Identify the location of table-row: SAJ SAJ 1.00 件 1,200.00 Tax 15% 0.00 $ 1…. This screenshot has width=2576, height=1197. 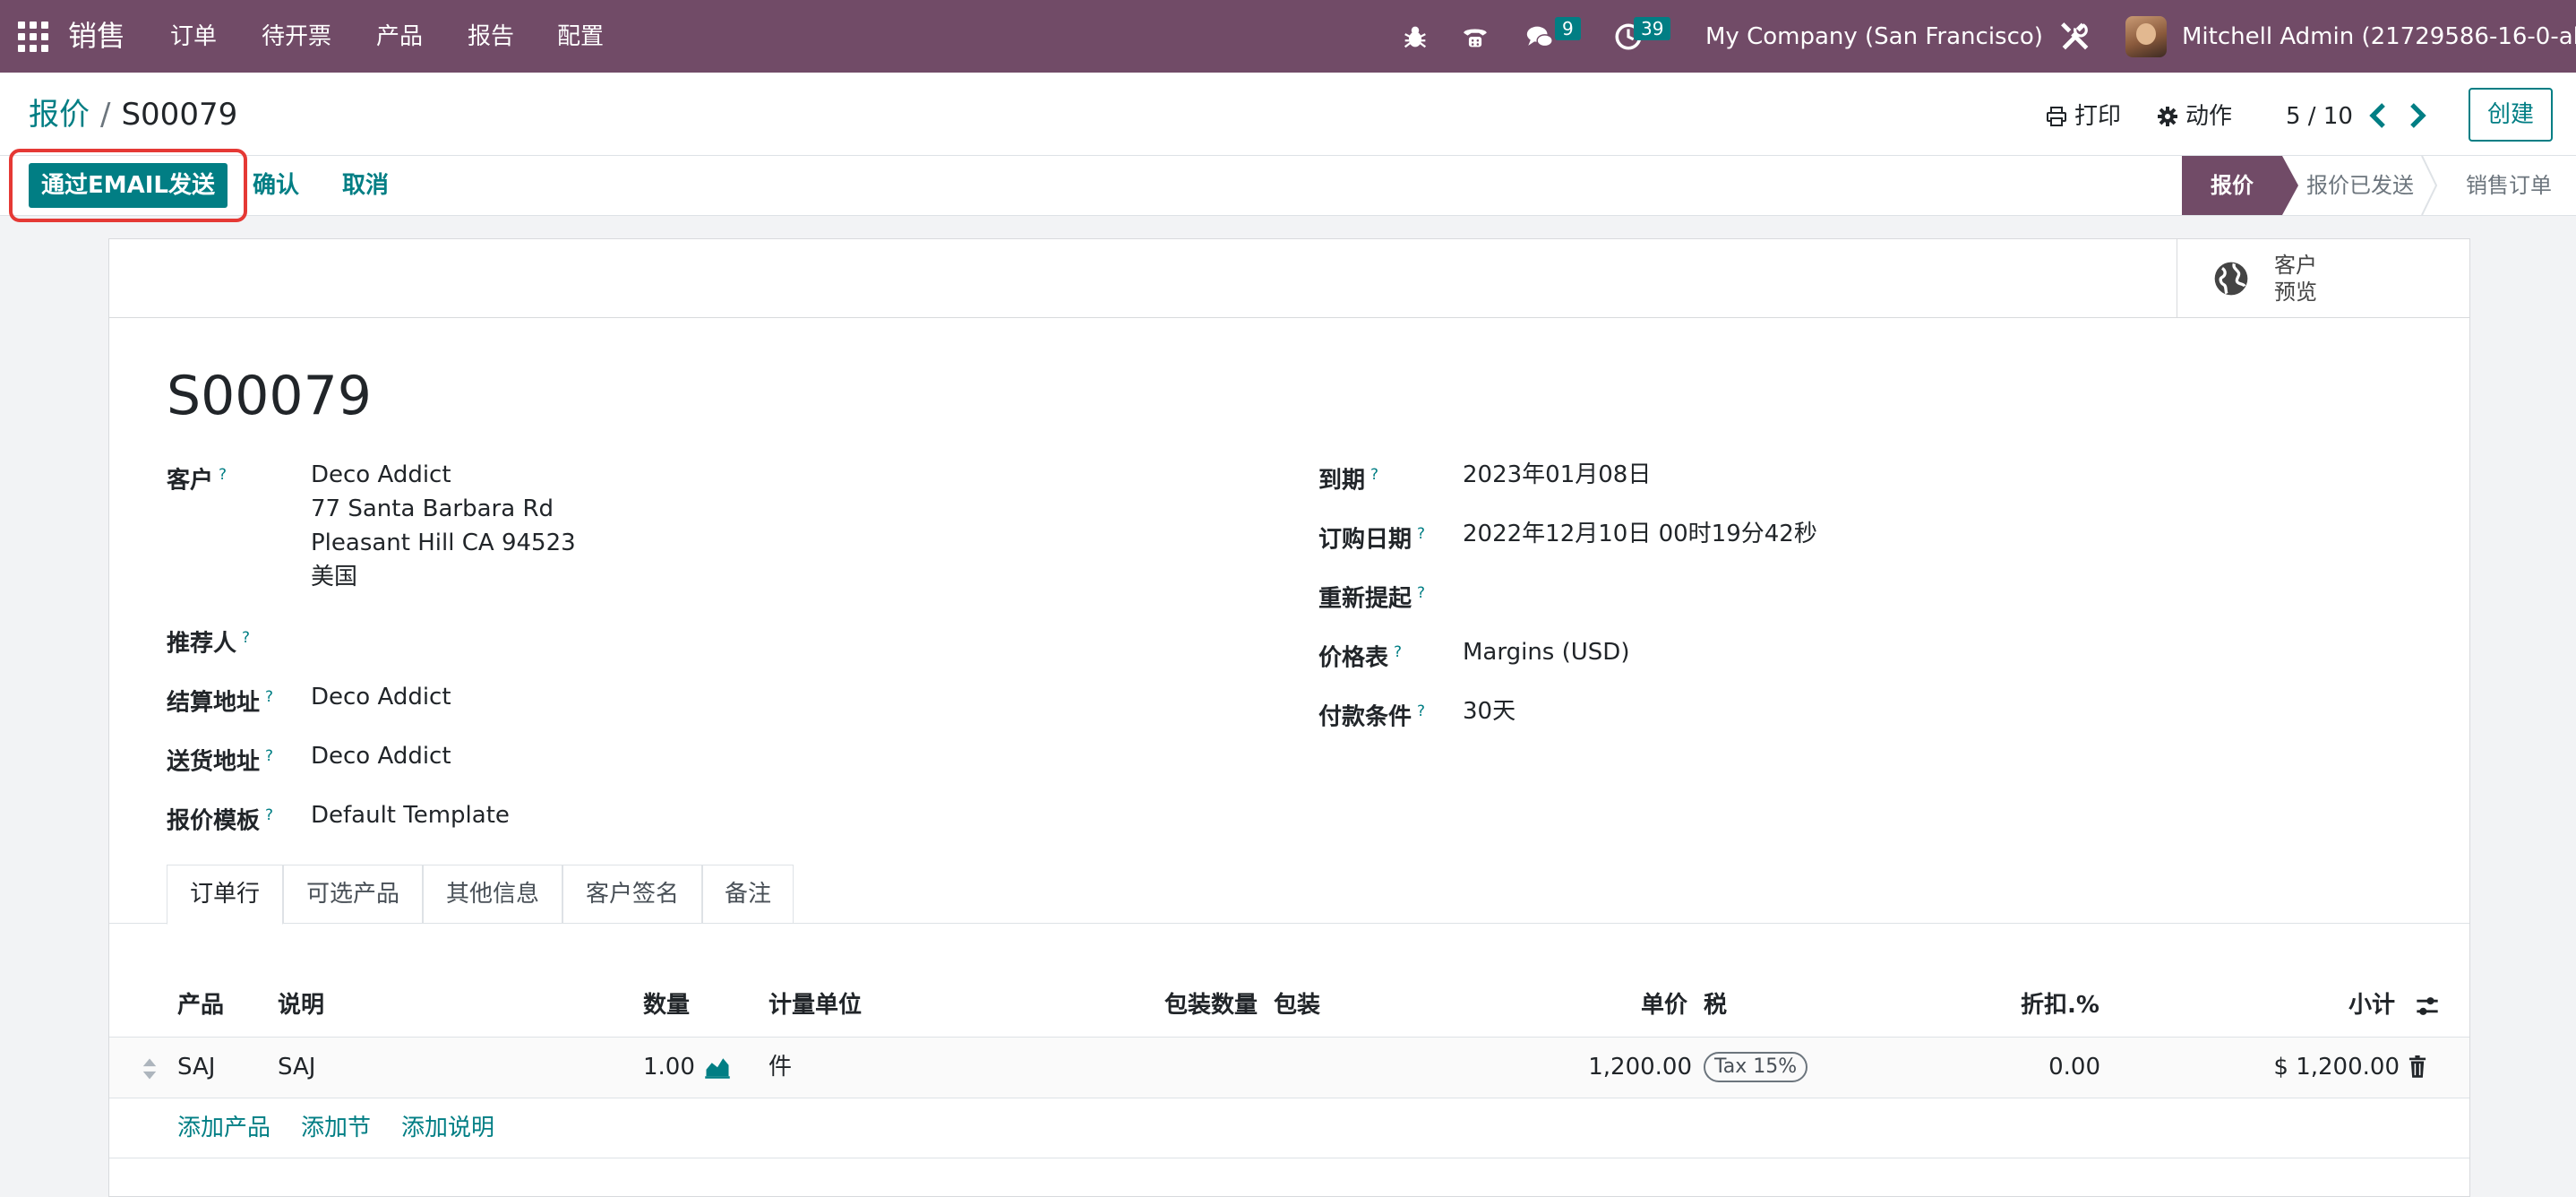
(1289, 1068).